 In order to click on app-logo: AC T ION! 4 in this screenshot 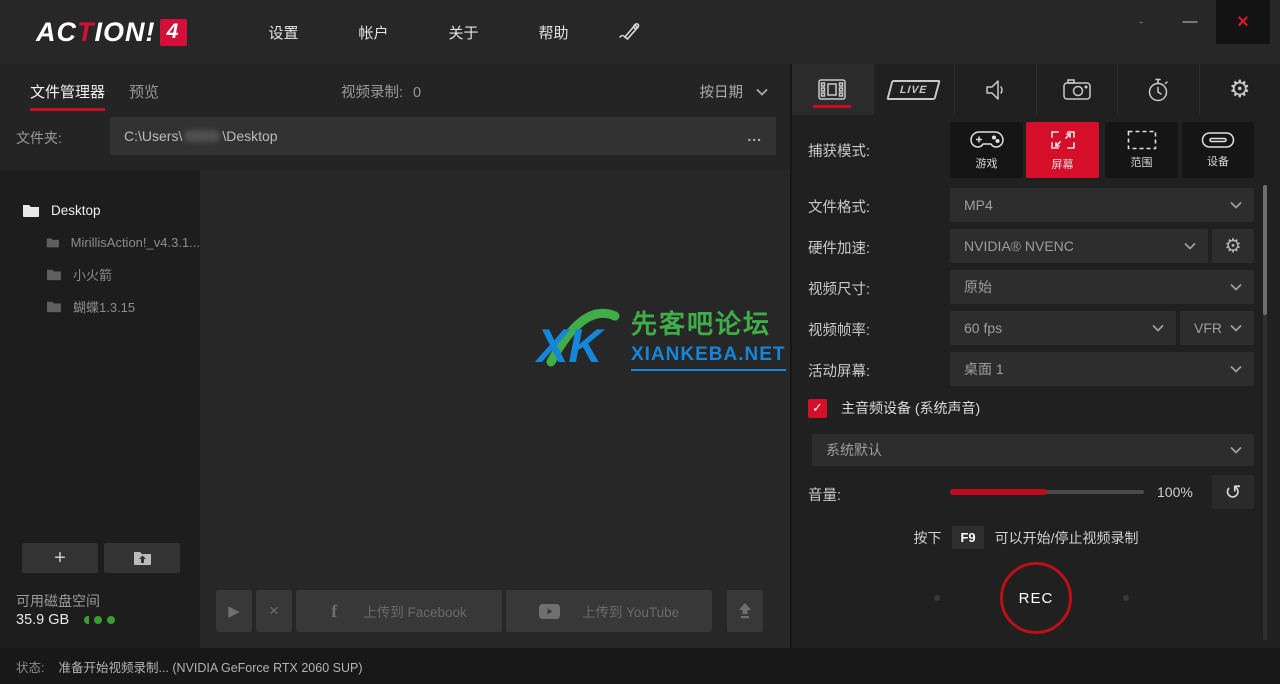, I will do `click(111, 32)`.